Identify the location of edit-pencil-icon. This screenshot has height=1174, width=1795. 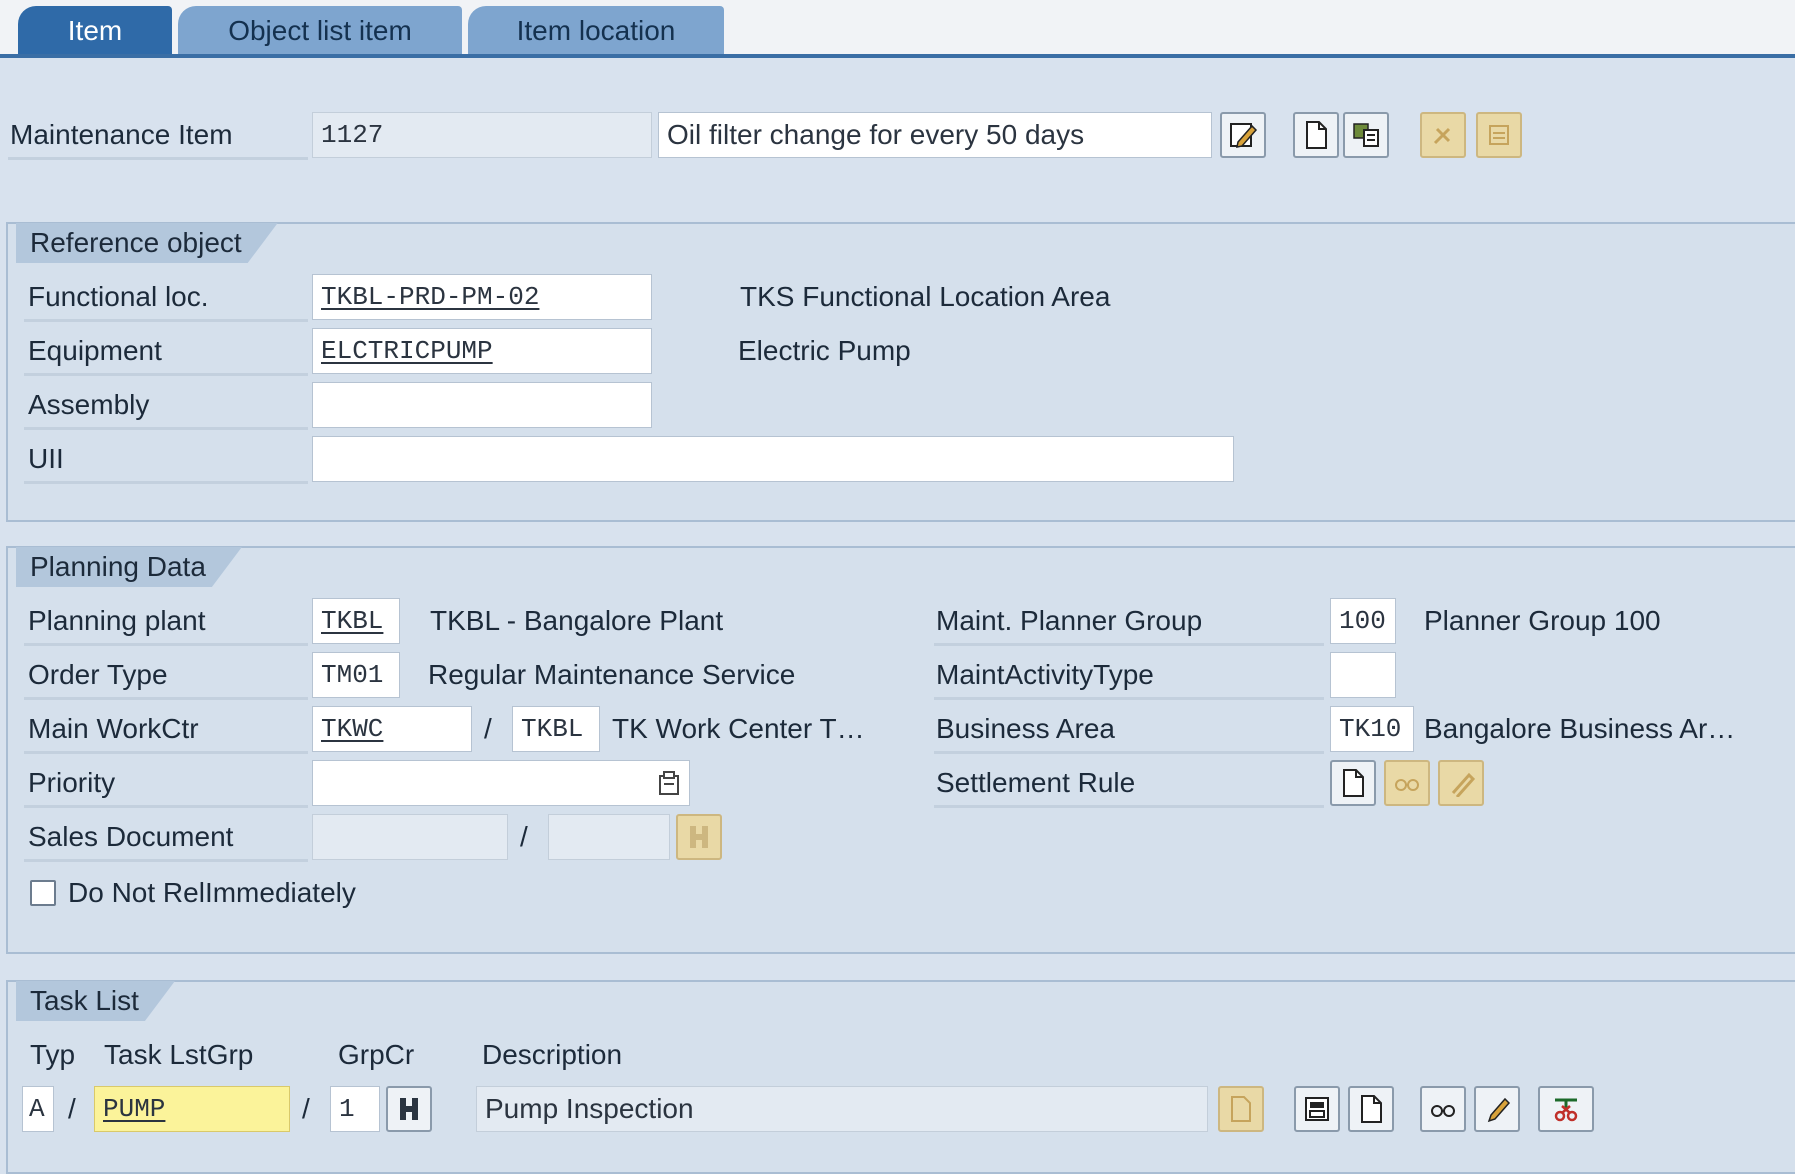
(1244, 135).